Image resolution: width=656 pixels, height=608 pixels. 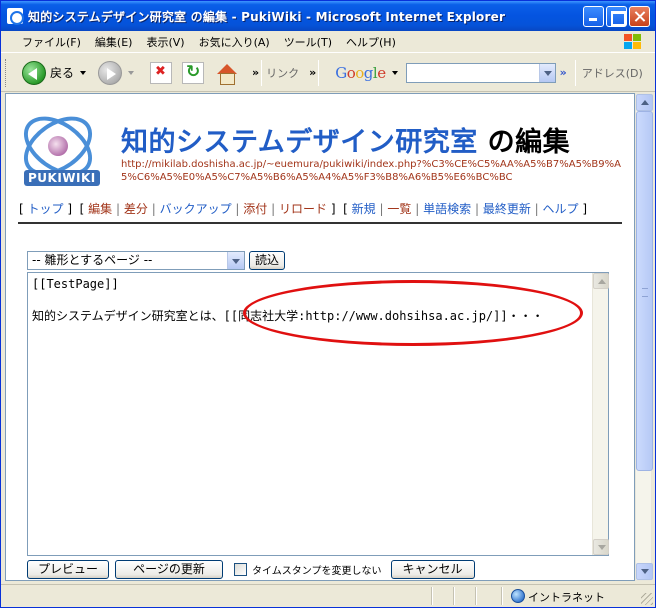 What do you see at coordinates (262, 72) in the screenshot?
I see `toolbar-separator` at bounding box center [262, 72].